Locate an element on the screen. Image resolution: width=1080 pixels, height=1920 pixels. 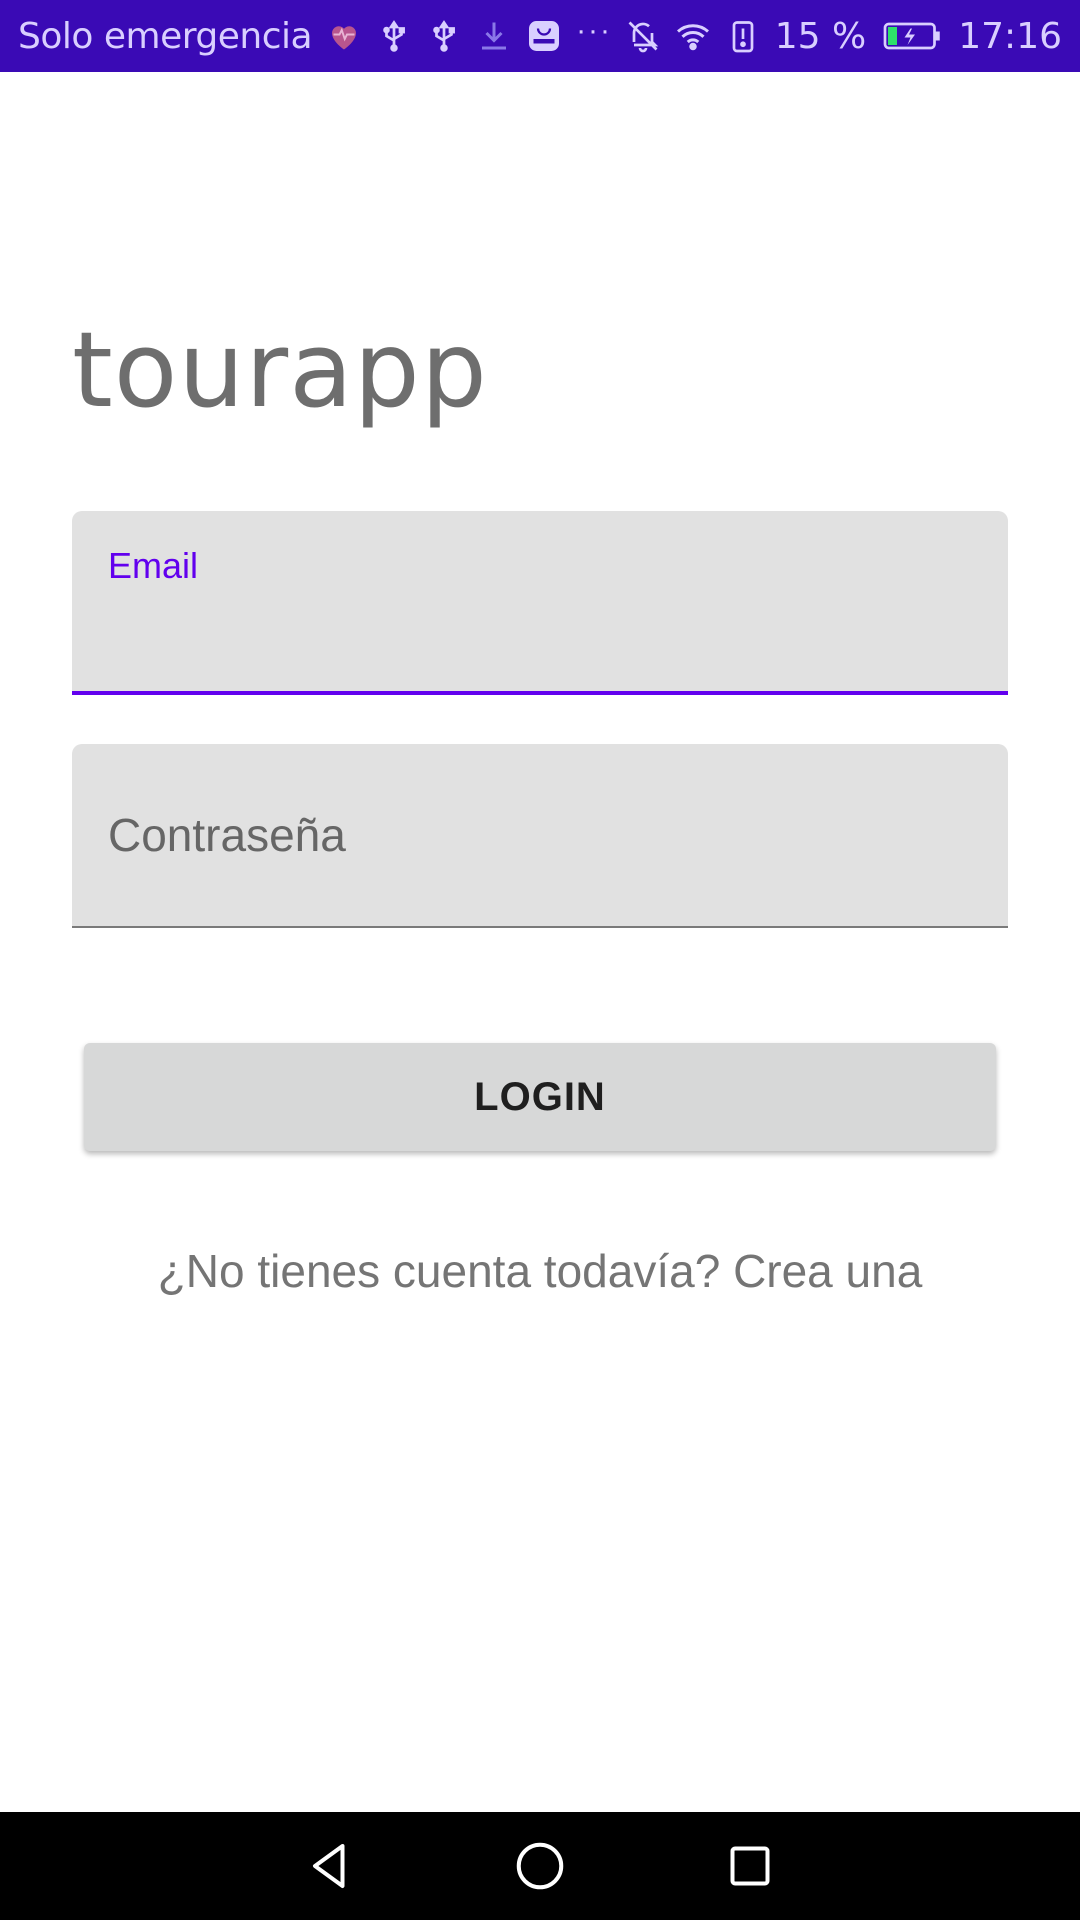
status-bar: Solo emergencia ··· 15 % 17:16 is located at coordinates (540, 36).